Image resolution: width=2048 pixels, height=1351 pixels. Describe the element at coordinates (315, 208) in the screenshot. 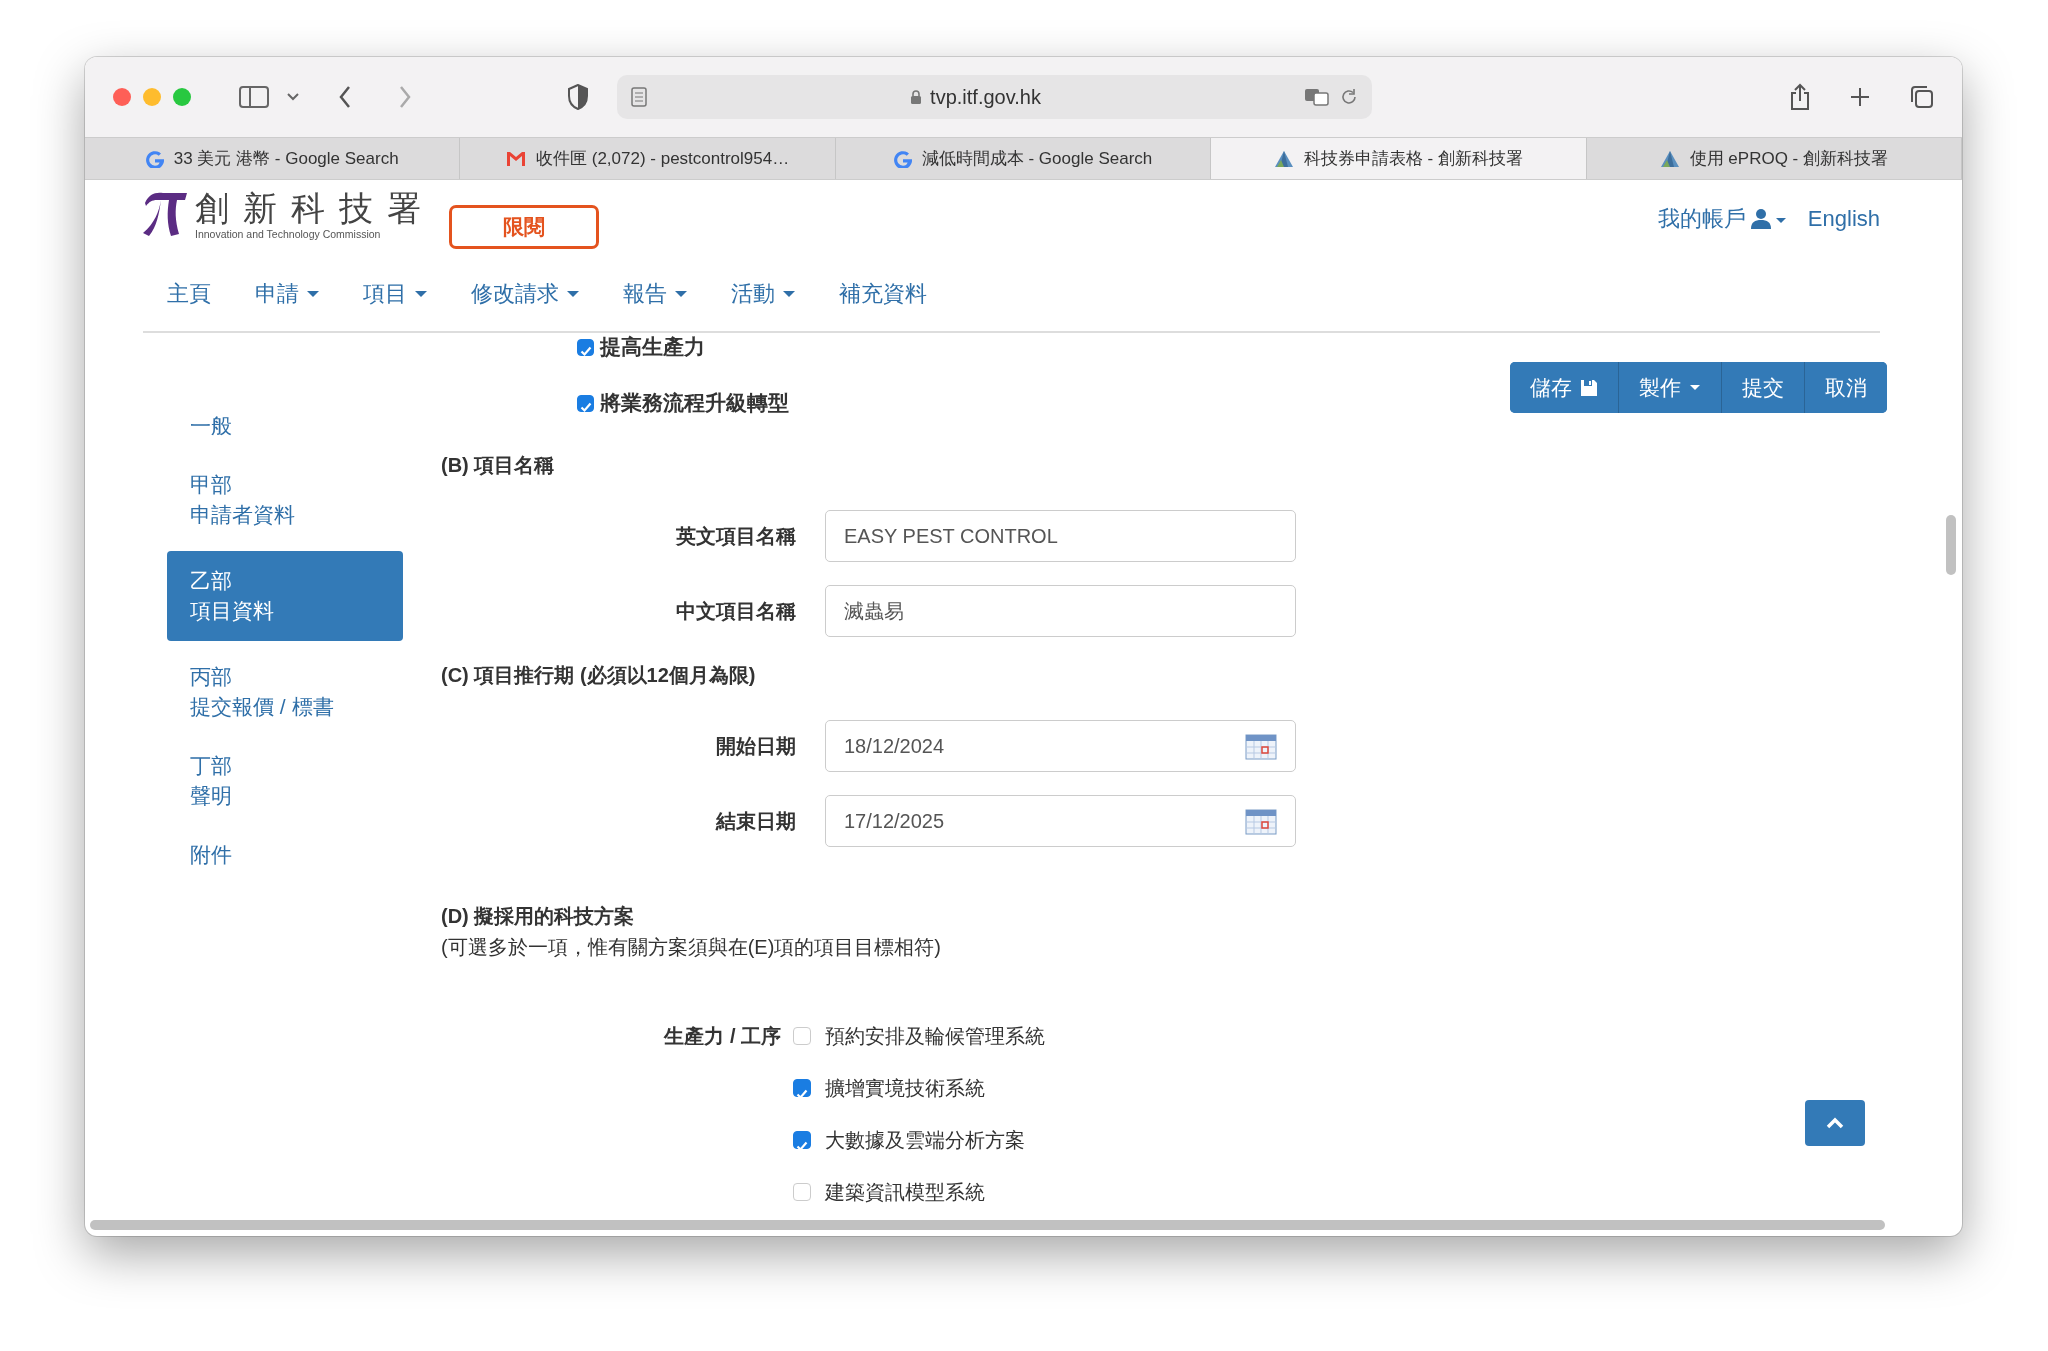

I see `logo-title: 創新科技署` at that location.